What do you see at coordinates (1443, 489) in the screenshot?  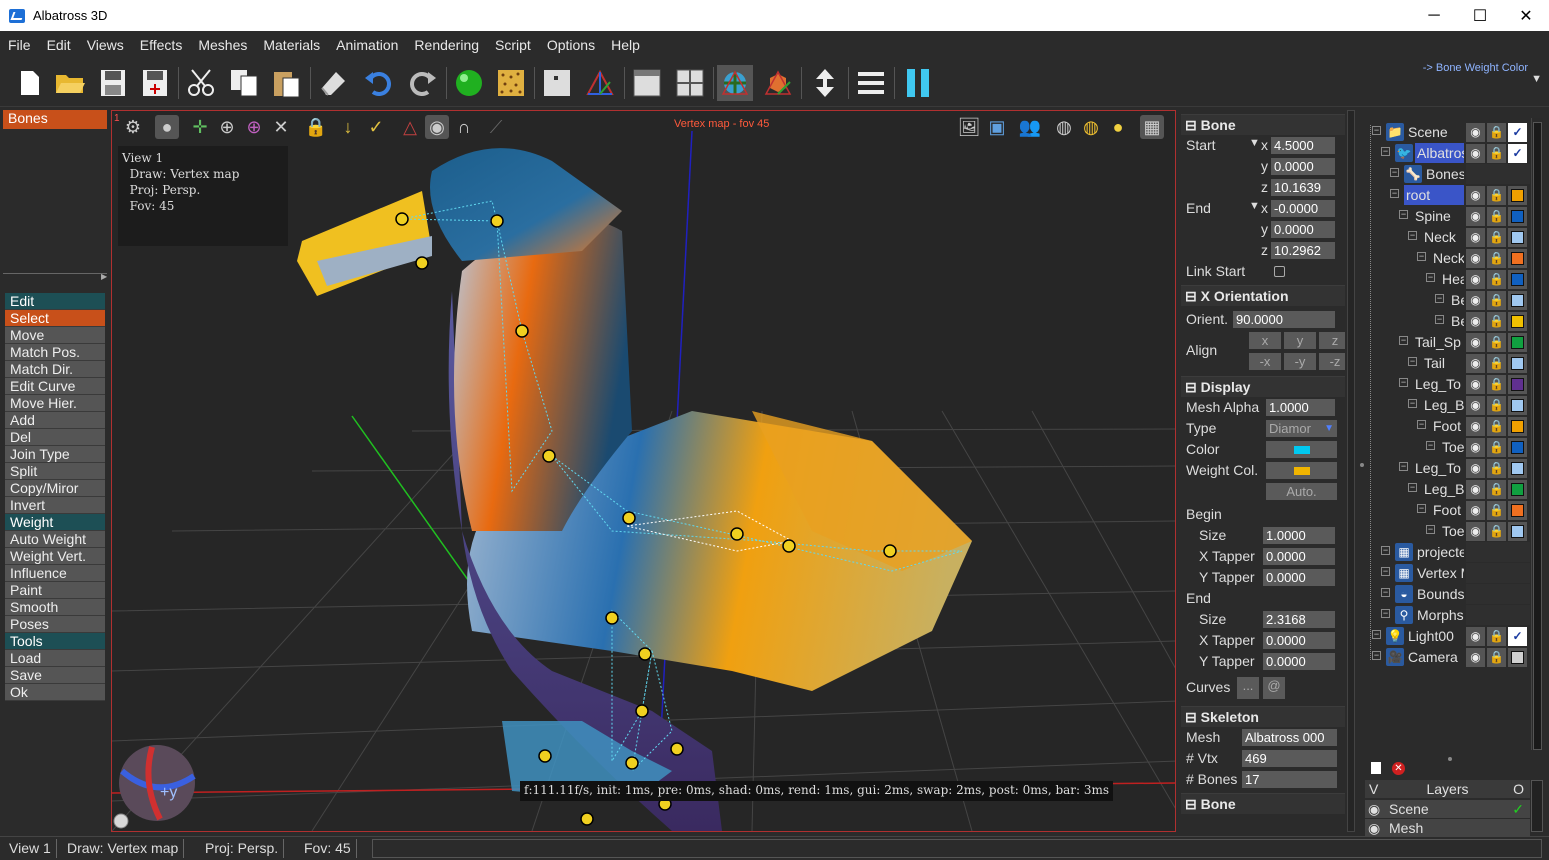 I see `tree-node-label: Leg_B` at bounding box center [1443, 489].